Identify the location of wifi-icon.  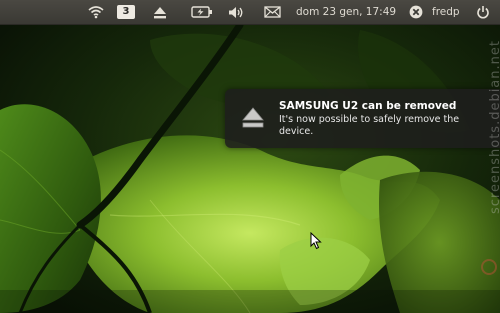
(96, 12).